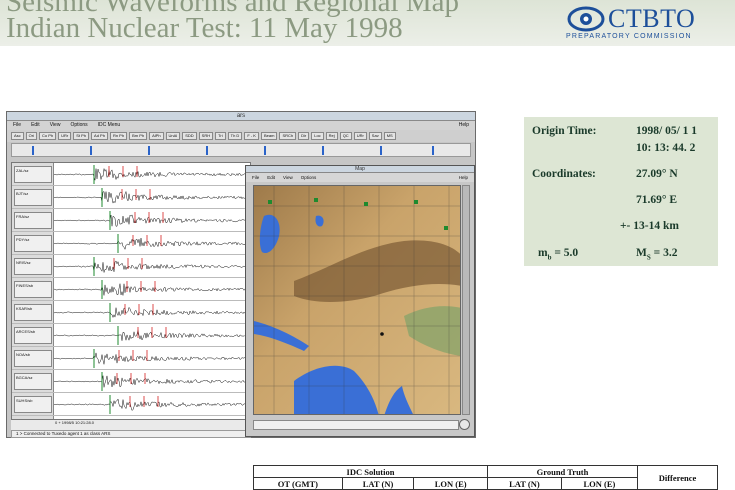 Image resolution: width=735 pixels, height=490 pixels. I want to click on toolbar-button: Co Ph, so click(48, 136).